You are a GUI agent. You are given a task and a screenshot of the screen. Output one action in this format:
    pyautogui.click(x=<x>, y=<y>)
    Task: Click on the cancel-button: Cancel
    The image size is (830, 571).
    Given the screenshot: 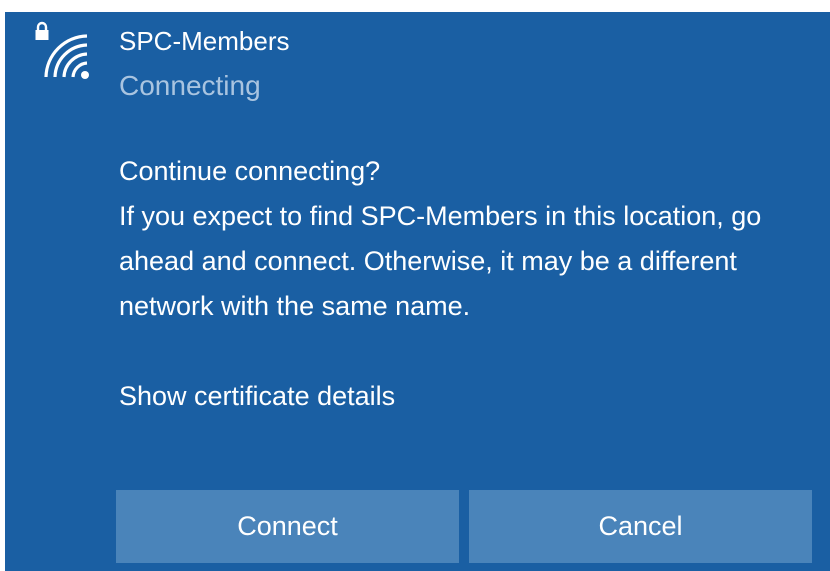 What is the action you would take?
    pyautogui.click(x=640, y=526)
    